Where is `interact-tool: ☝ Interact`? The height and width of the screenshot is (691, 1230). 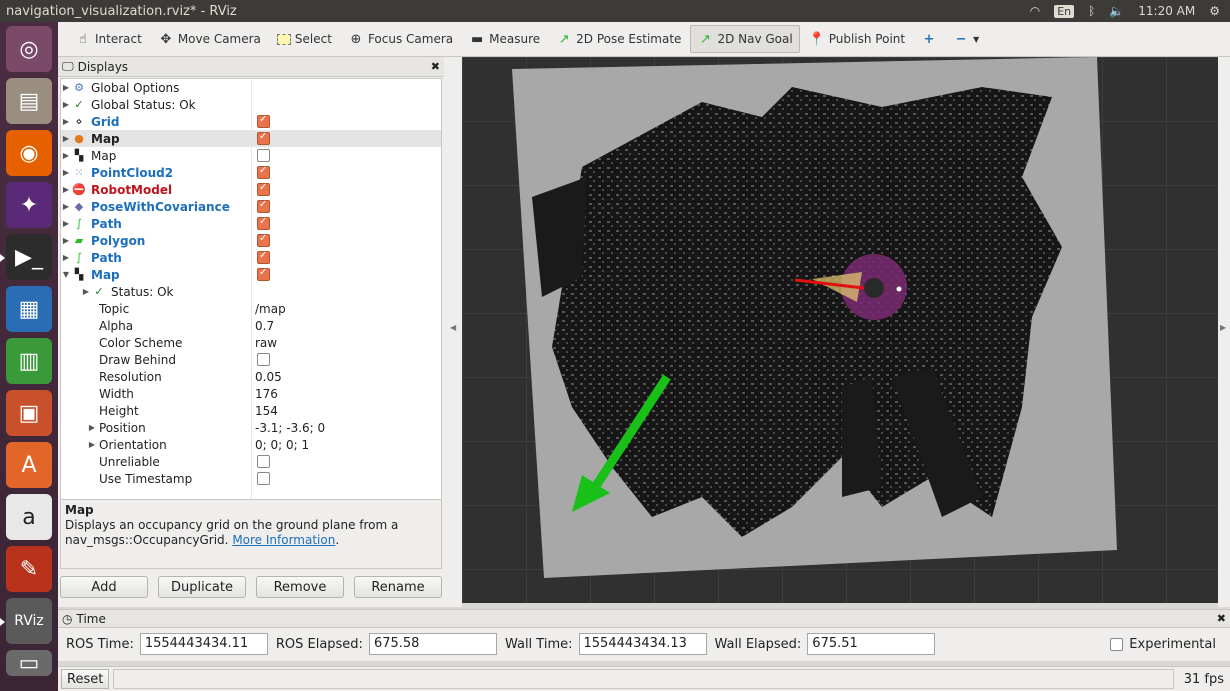
interact-tool: ☝ Interact is located at coordinates (108, 39).